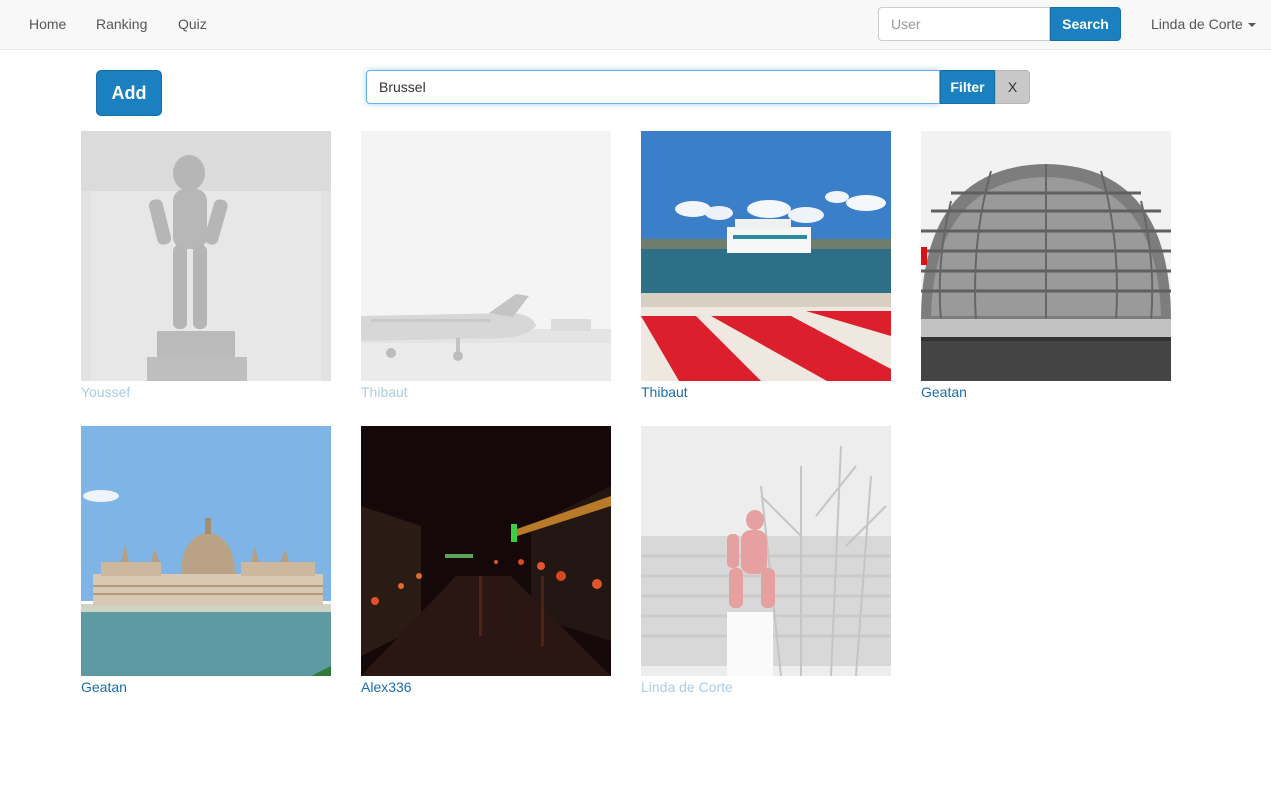 The height and width of the screenshot is (787, 1271). Describe the element at coordinates (967, 87) in the screenshot. I see `filter-button: Filter` at that location.